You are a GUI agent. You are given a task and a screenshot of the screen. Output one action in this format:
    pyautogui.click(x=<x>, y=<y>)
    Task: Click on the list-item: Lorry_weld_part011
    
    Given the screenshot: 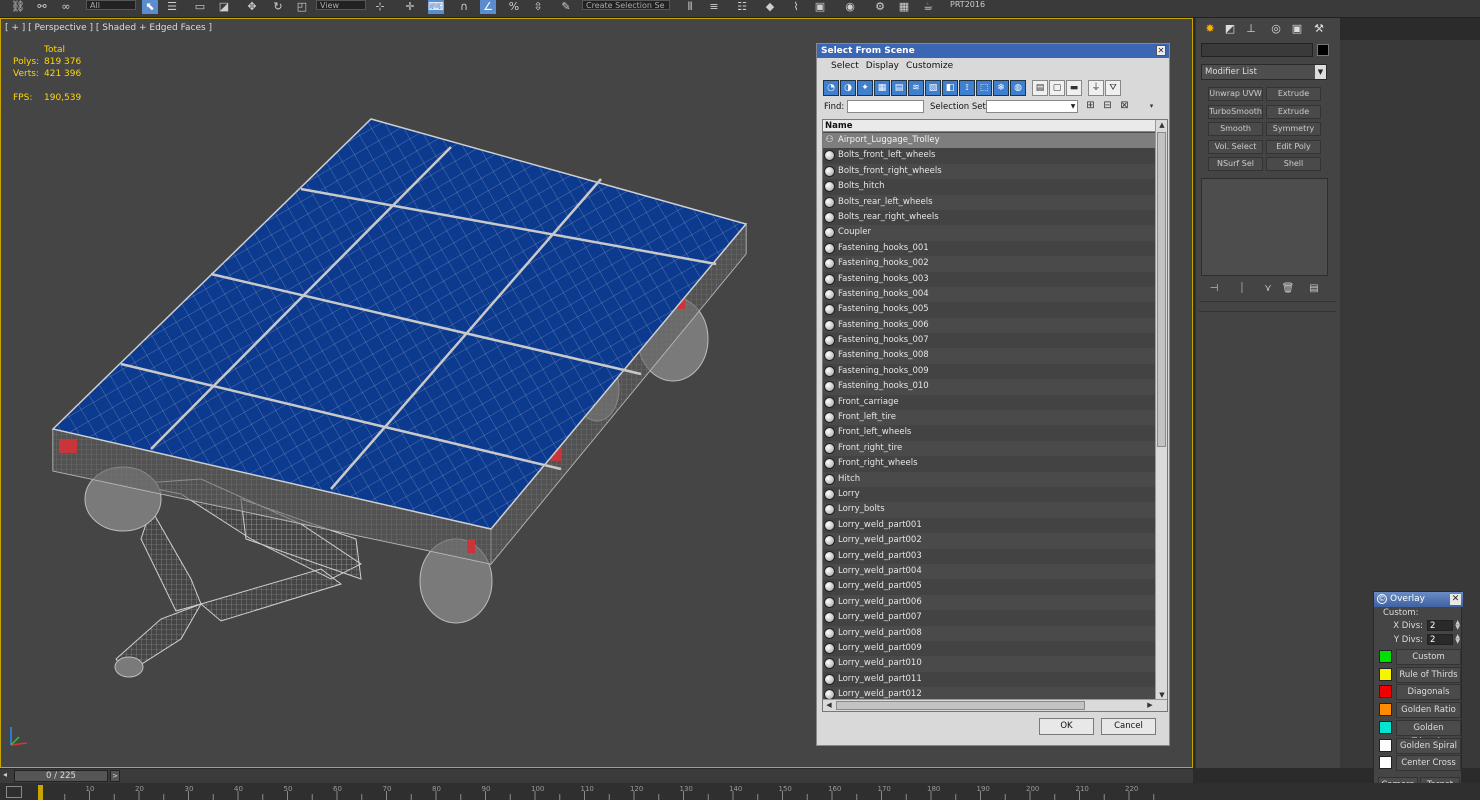 What is the action you would take?
    pyautogui.click(x=989, y=679)
    